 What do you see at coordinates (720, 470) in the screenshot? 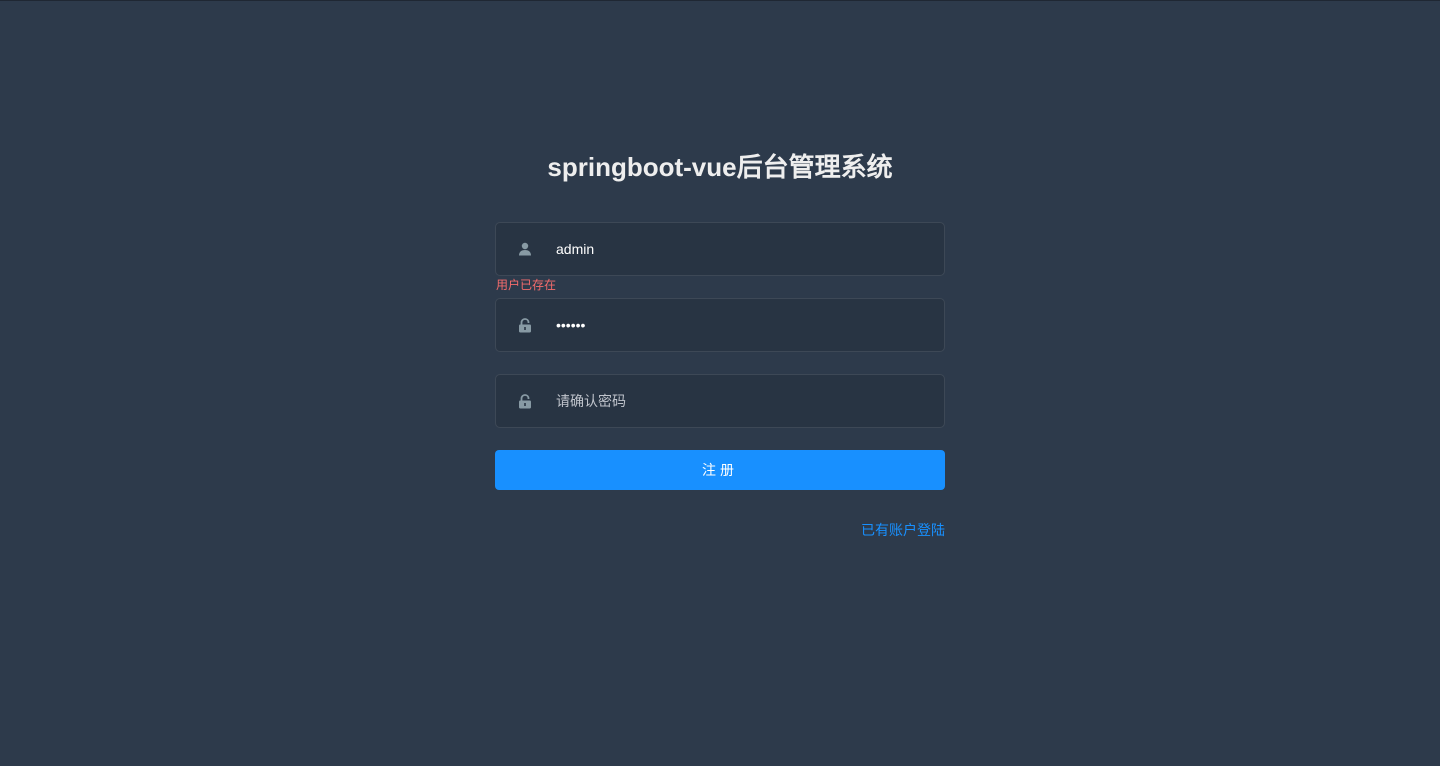
I see `register-button: 注册` at bounding box center [720, 470].